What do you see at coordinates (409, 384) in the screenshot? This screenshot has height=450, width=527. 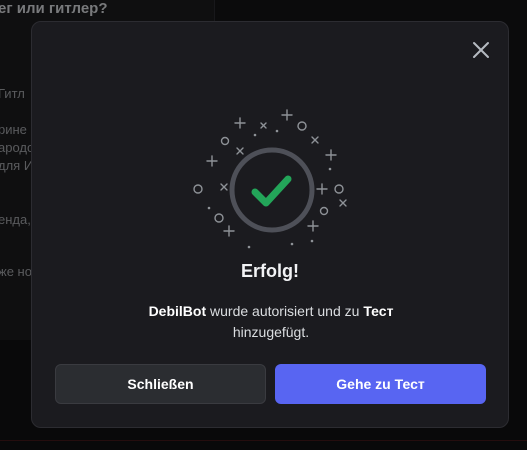 I see `go-button-server: Тест` at bounding box center [409, 384].